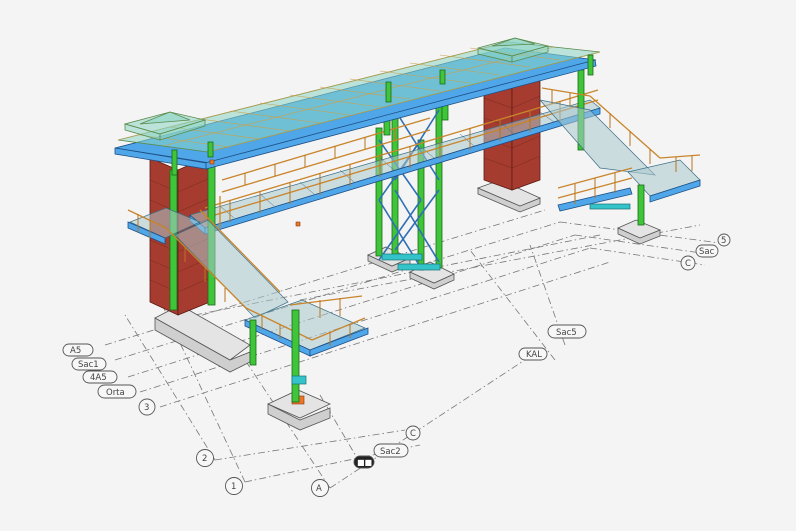  I want to click on grid-bubbles-left: A5 Sac1 4A5 Orta 3, so click(109, 379).